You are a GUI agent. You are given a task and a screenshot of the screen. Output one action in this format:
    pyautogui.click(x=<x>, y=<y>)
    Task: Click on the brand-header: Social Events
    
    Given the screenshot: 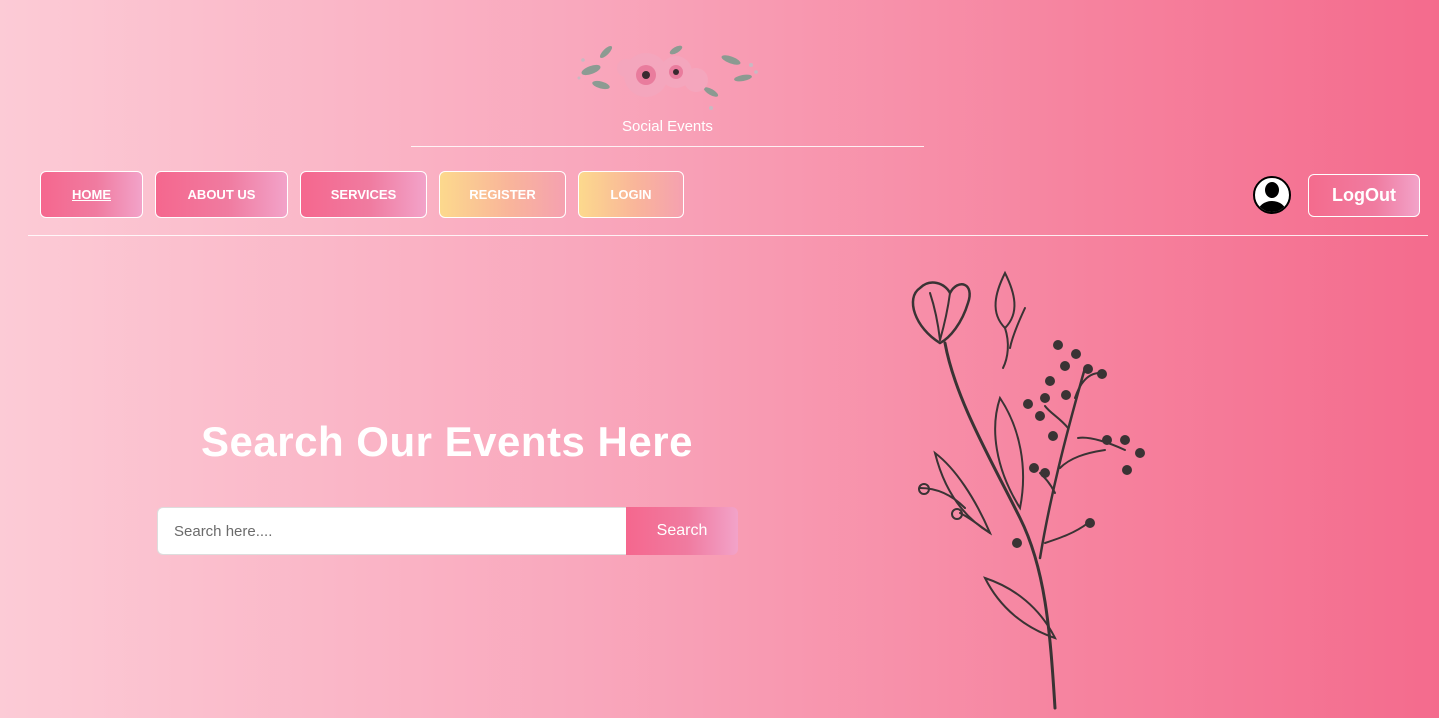 What is the action you would take?
    pyautogui.click(x=667, y=88)
    